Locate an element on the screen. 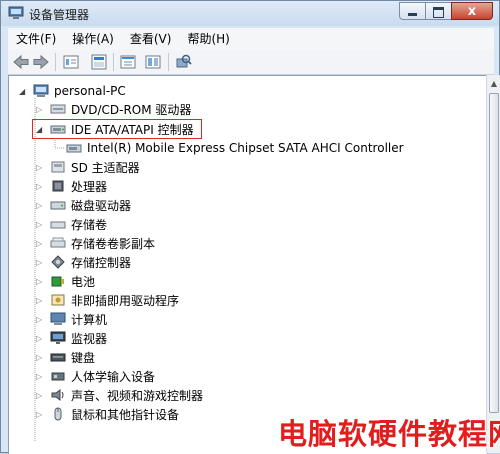 This screenshot has width=500, height=454. scroll-up-icon: ▲ is located at coordinates (494, 84).